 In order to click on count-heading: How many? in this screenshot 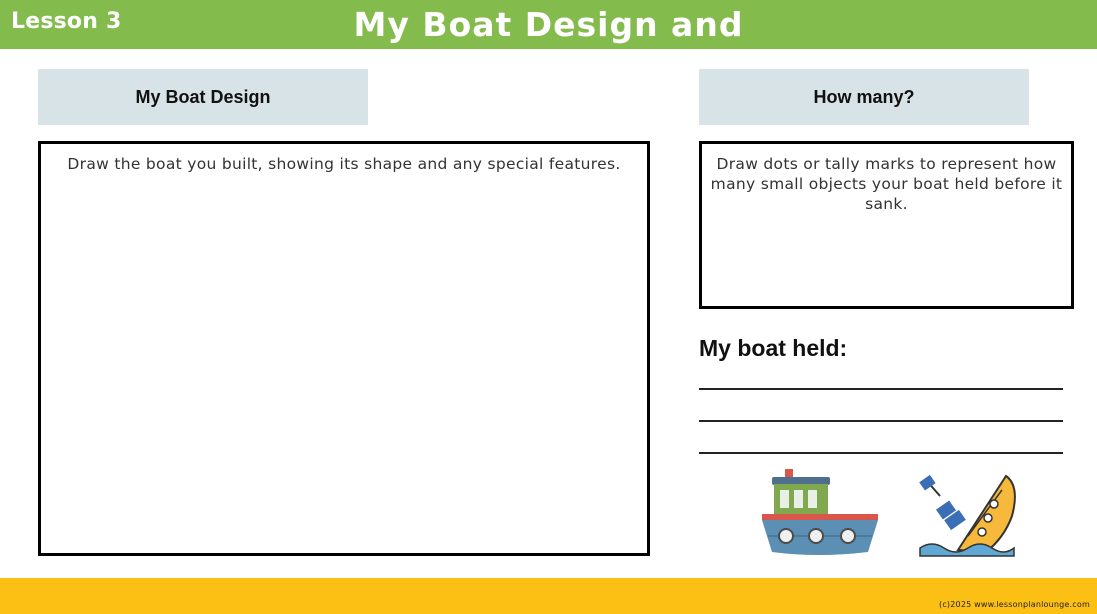, I will do `click(864, 96)`.